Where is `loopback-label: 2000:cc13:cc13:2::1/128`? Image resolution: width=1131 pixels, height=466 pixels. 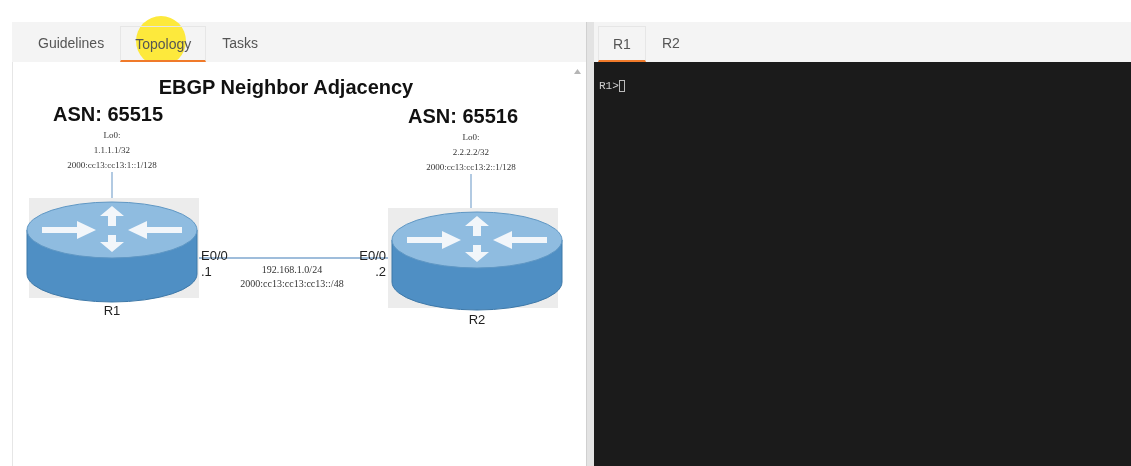
loopback-label: 2000:cc13:cc13:2::1/128 is located at coordinates (471, 167).